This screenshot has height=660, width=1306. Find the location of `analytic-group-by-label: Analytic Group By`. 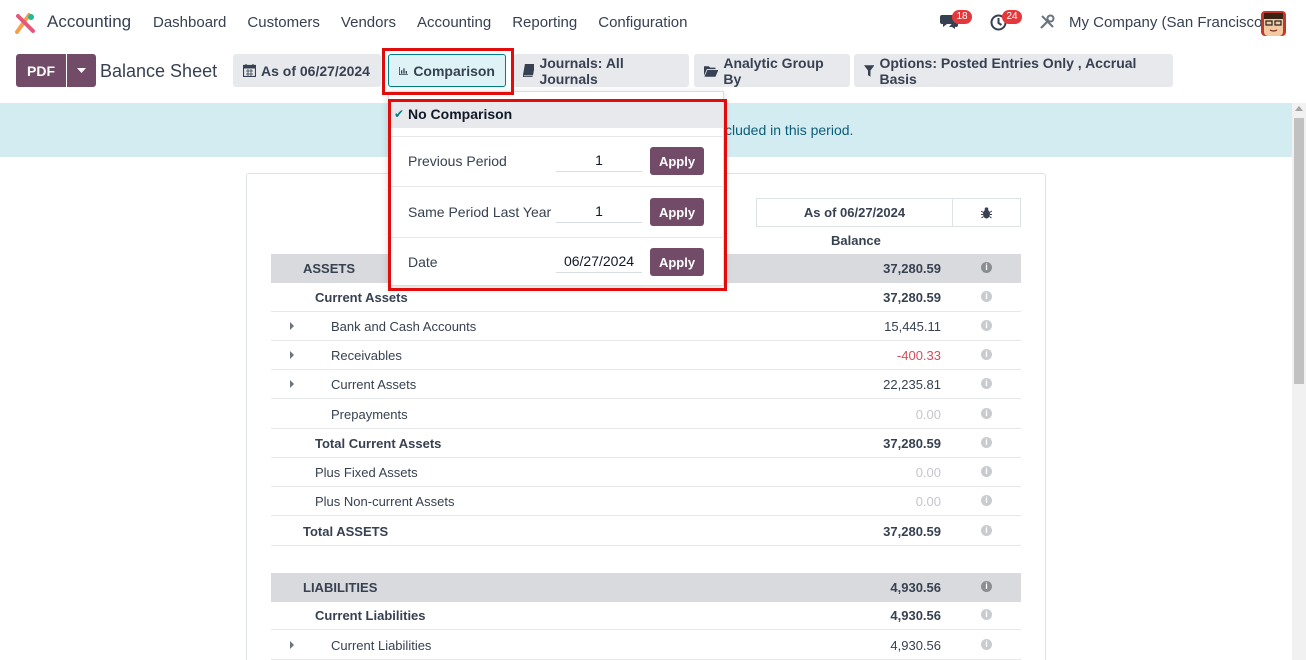

analytic-group-by-label: Analytic Group By is located at coordinates (773, 70).